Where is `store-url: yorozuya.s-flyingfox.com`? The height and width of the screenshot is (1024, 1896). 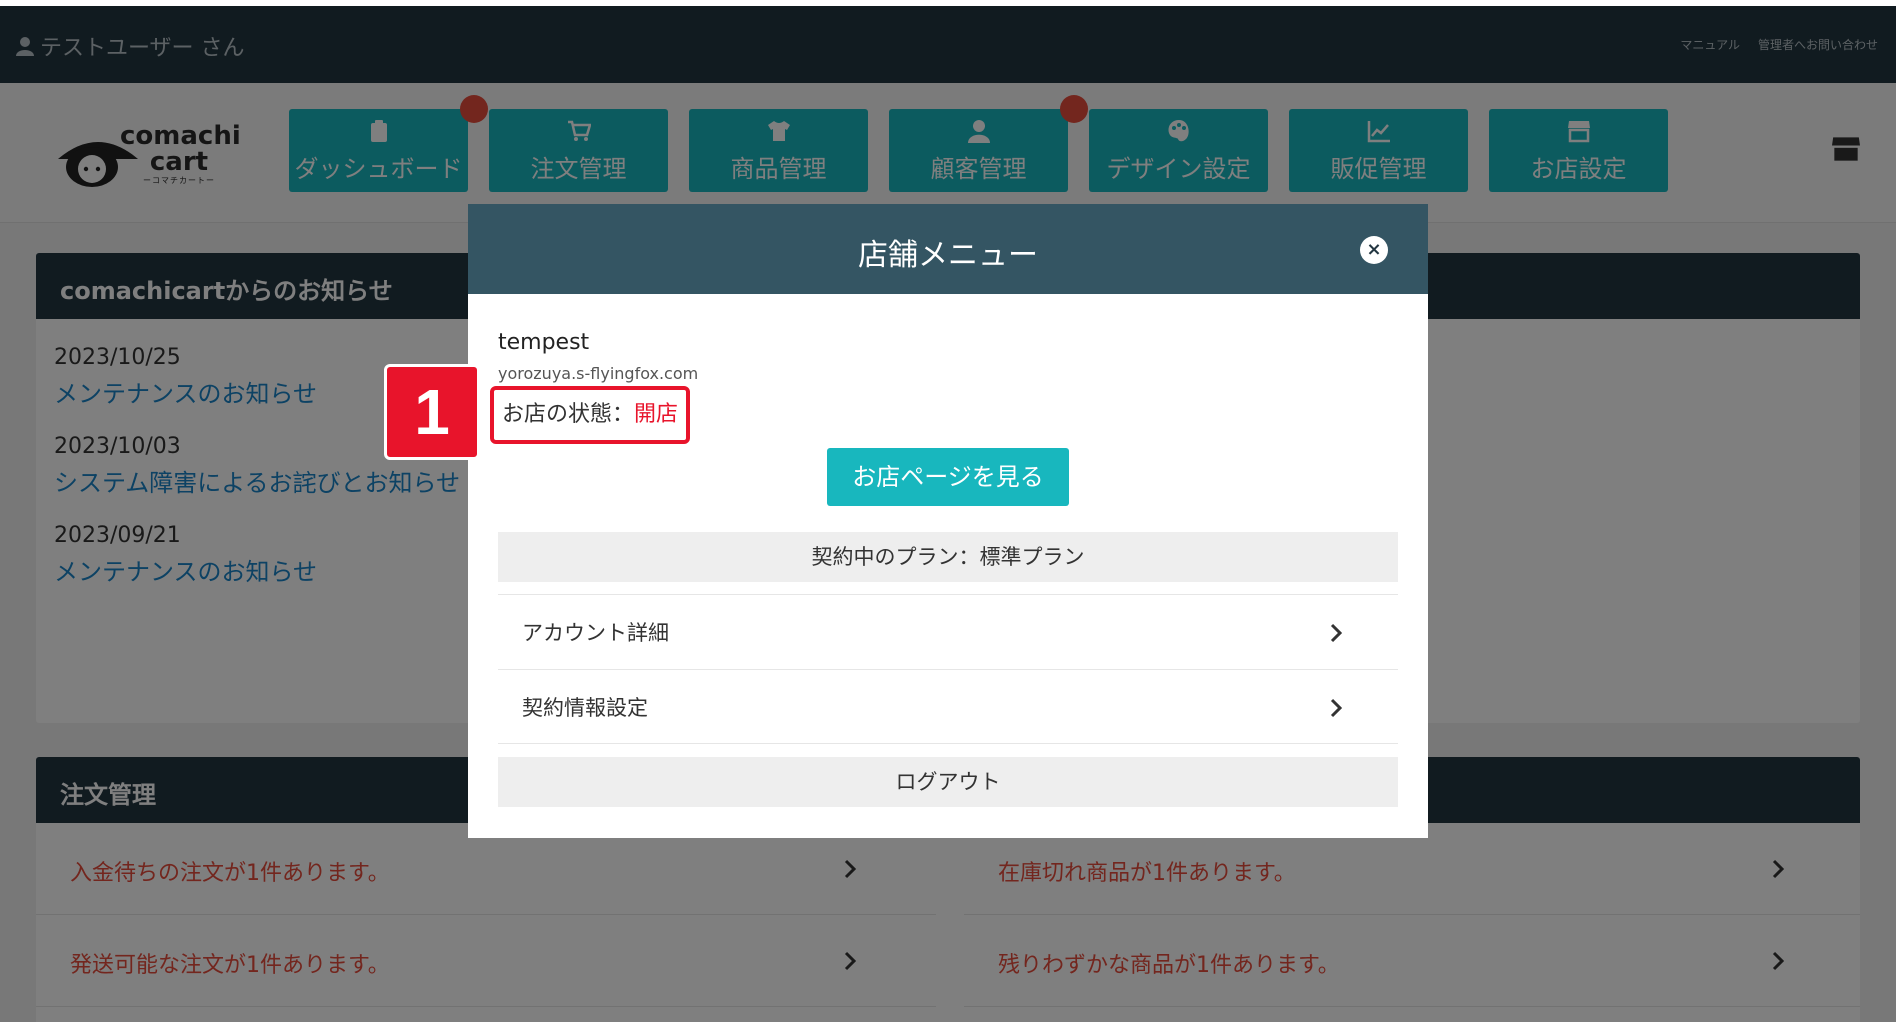
store-url: yorozuya.s-flyingfox.com is located at coordinates (598, 373).